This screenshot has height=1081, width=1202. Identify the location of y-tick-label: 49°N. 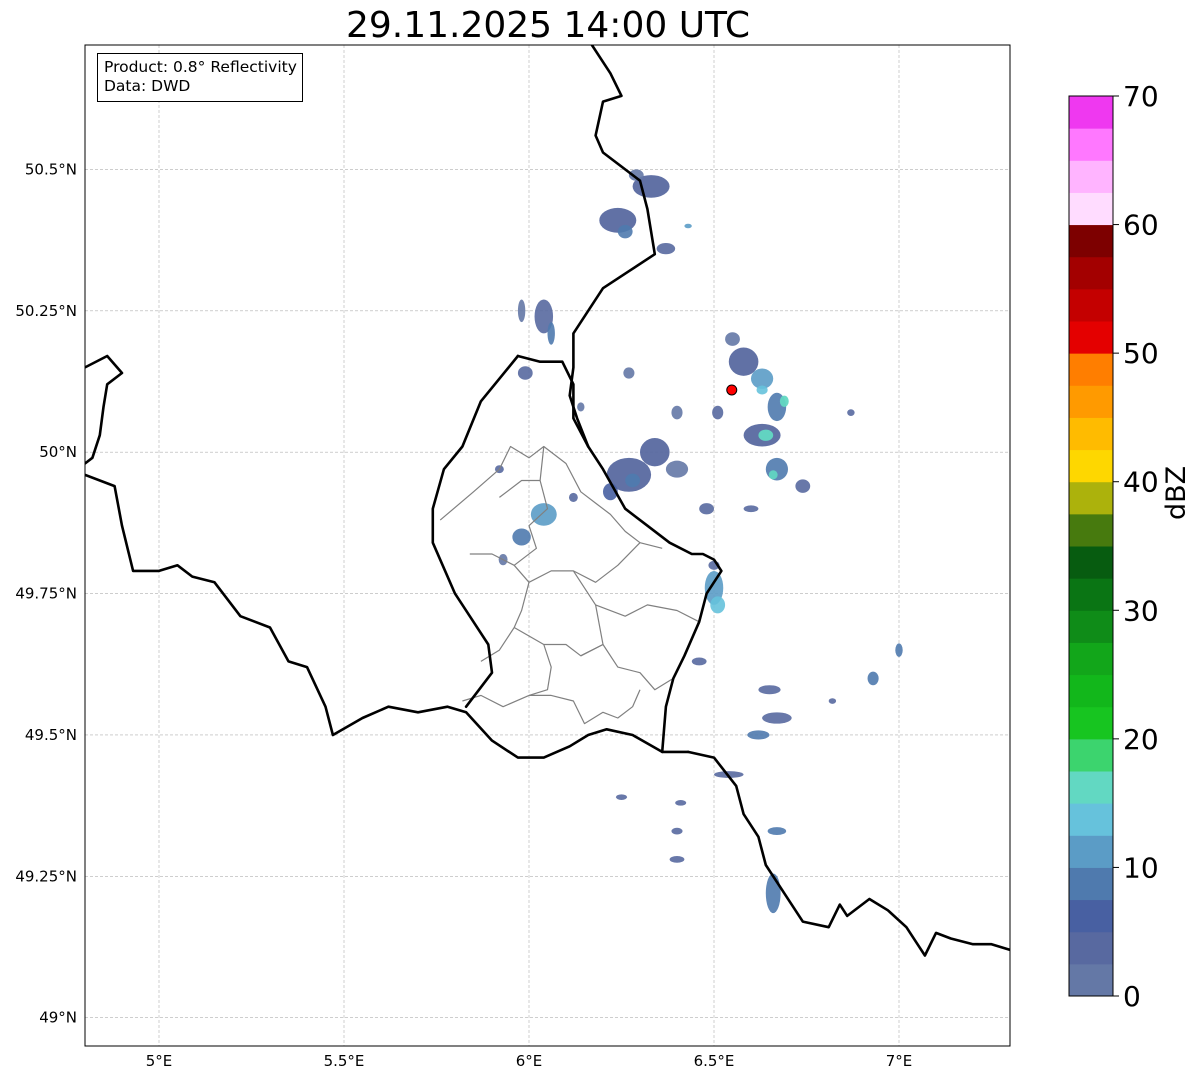
(58, 1018).